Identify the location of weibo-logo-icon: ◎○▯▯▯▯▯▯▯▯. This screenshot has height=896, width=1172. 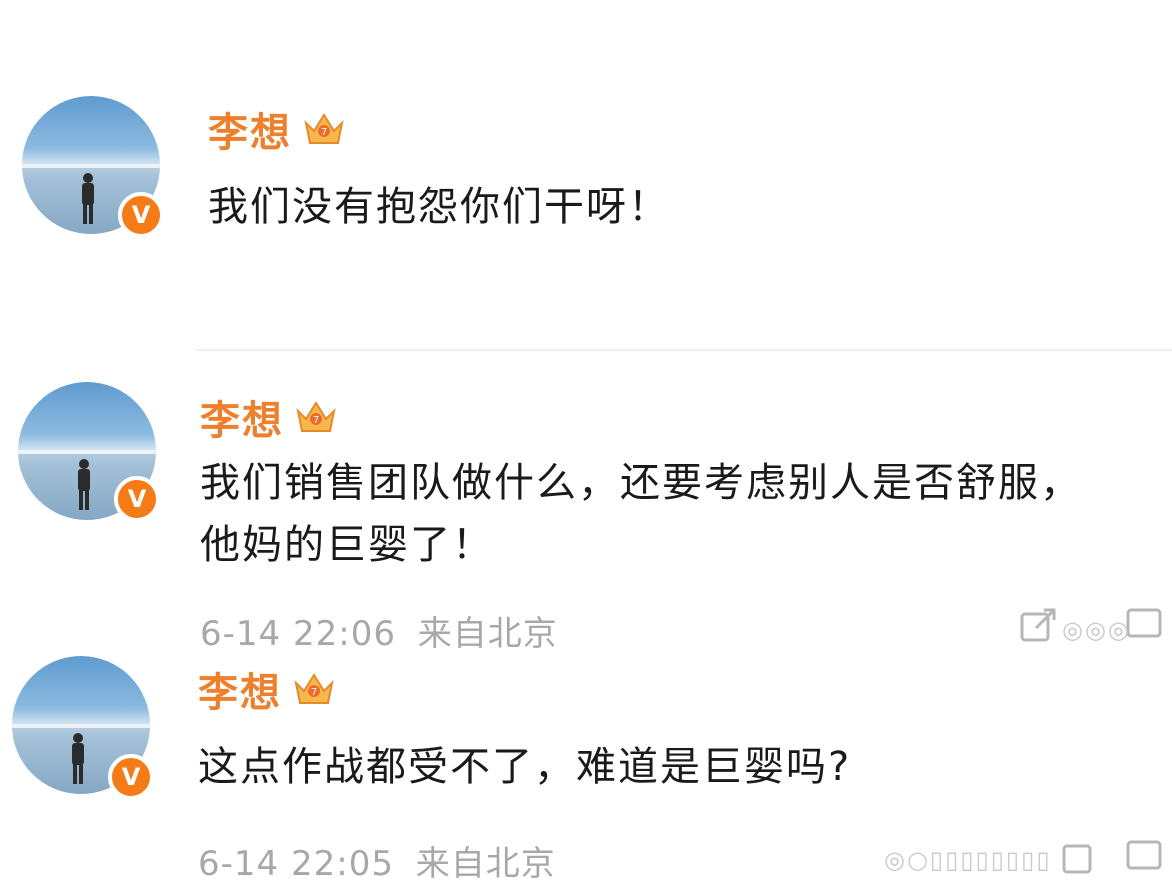
(968, 860).